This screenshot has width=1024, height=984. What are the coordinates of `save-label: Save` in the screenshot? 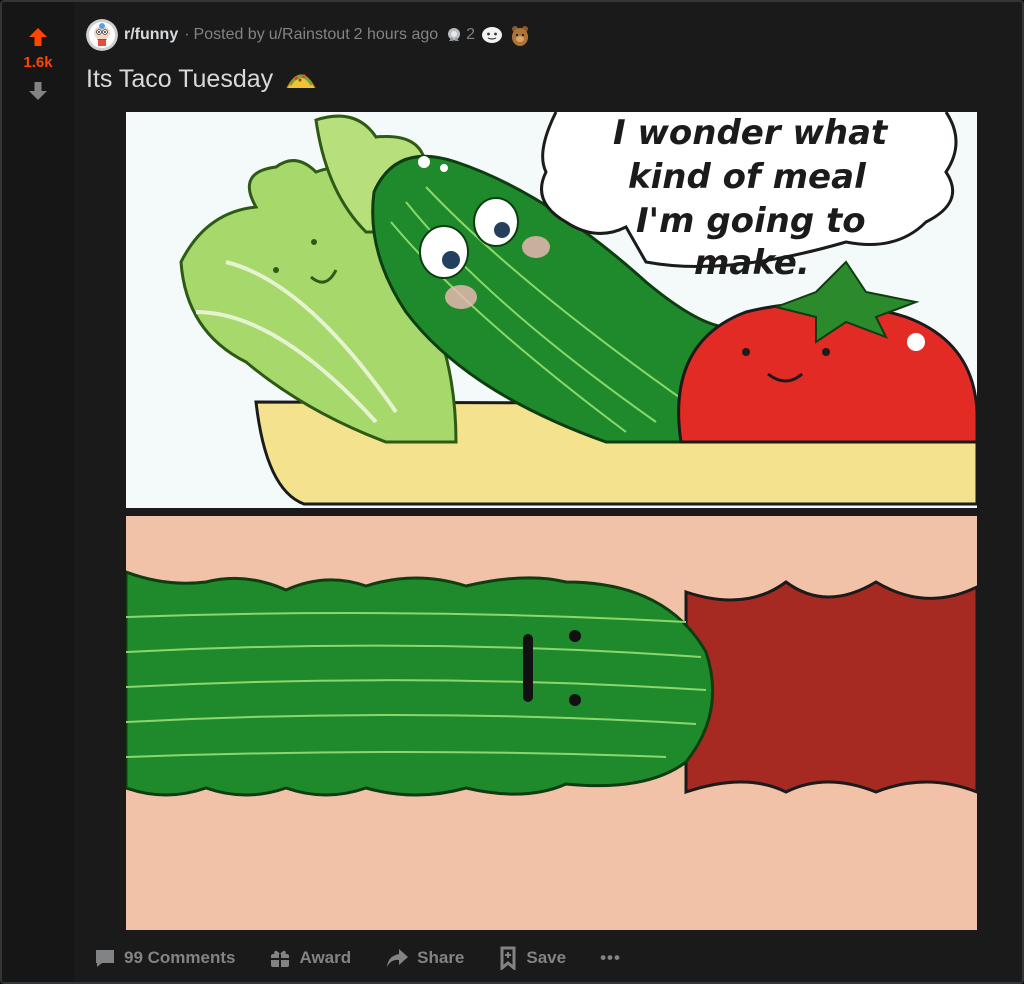 It's located at (546, 957).